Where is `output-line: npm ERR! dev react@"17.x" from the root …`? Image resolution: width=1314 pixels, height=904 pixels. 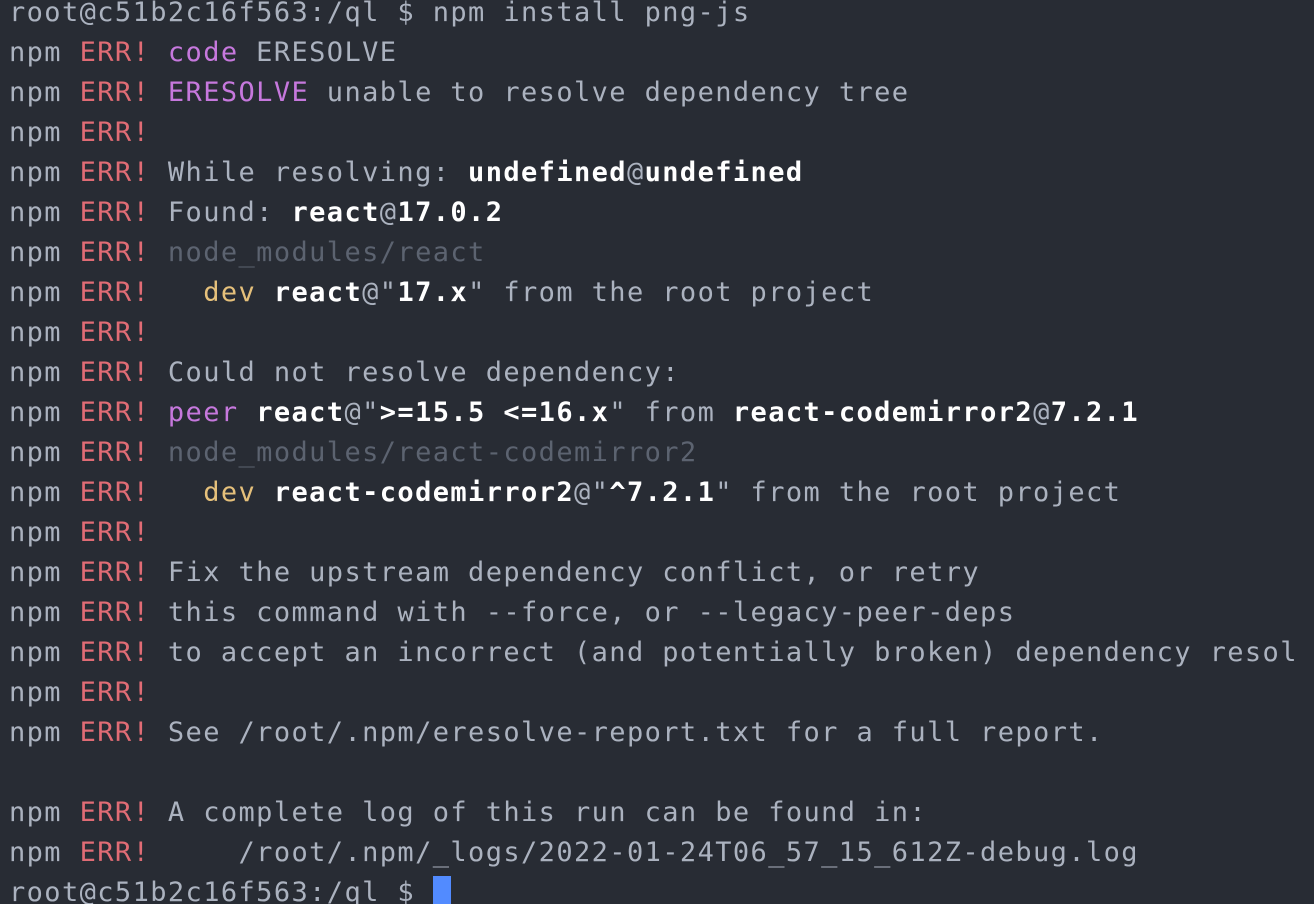 output-line: npm ERR! dev react@"17.x" from the root … is located at coordinates (653, 293).